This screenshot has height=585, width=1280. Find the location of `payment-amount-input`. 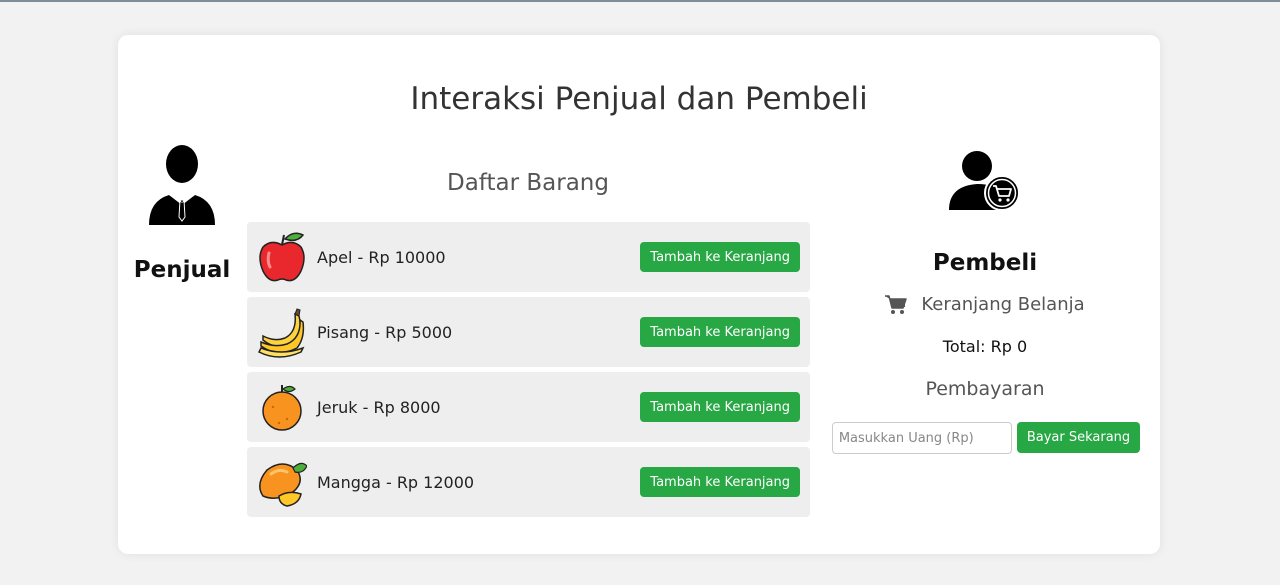

payment-amount-input is located at coordinates (921, 438).